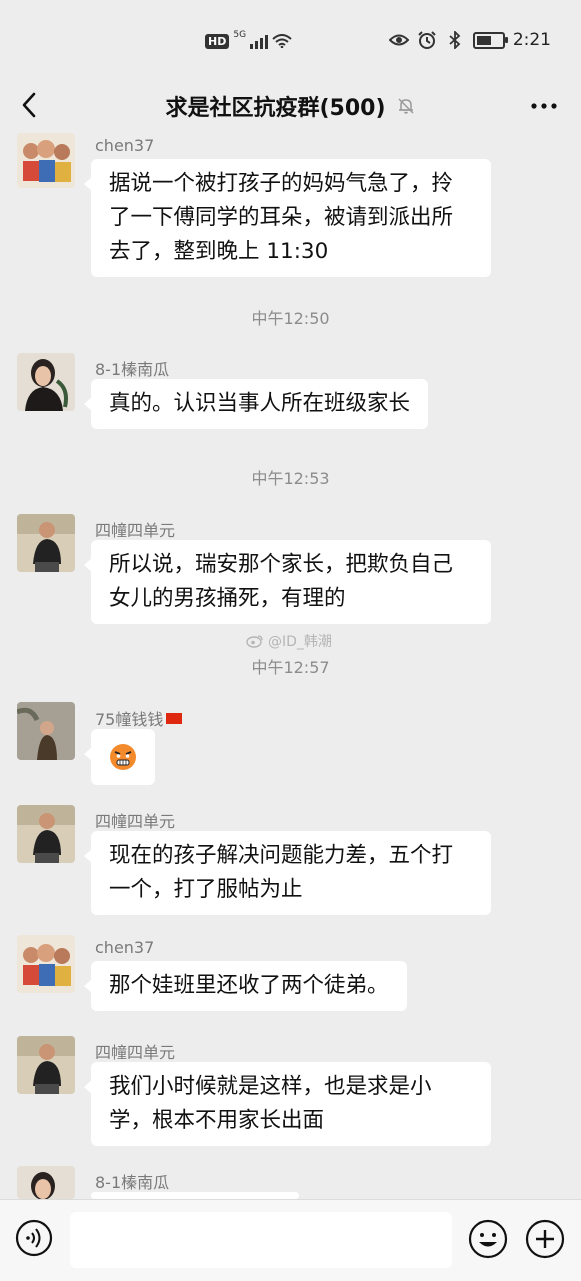  Describe the element at coordinates (531, 40) in the screenshot. I see `status-time: 2:21` at that location.